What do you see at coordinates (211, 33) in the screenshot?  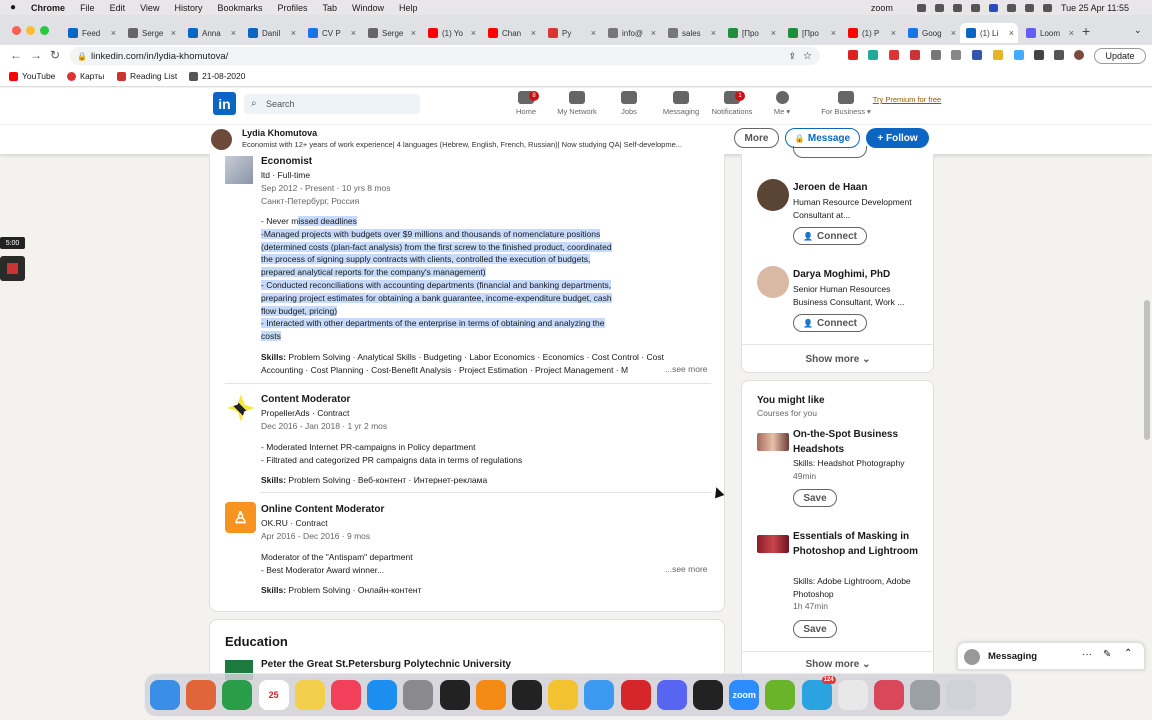 I see `browser-tab: Anna ×` at bounding box center [211, 33].